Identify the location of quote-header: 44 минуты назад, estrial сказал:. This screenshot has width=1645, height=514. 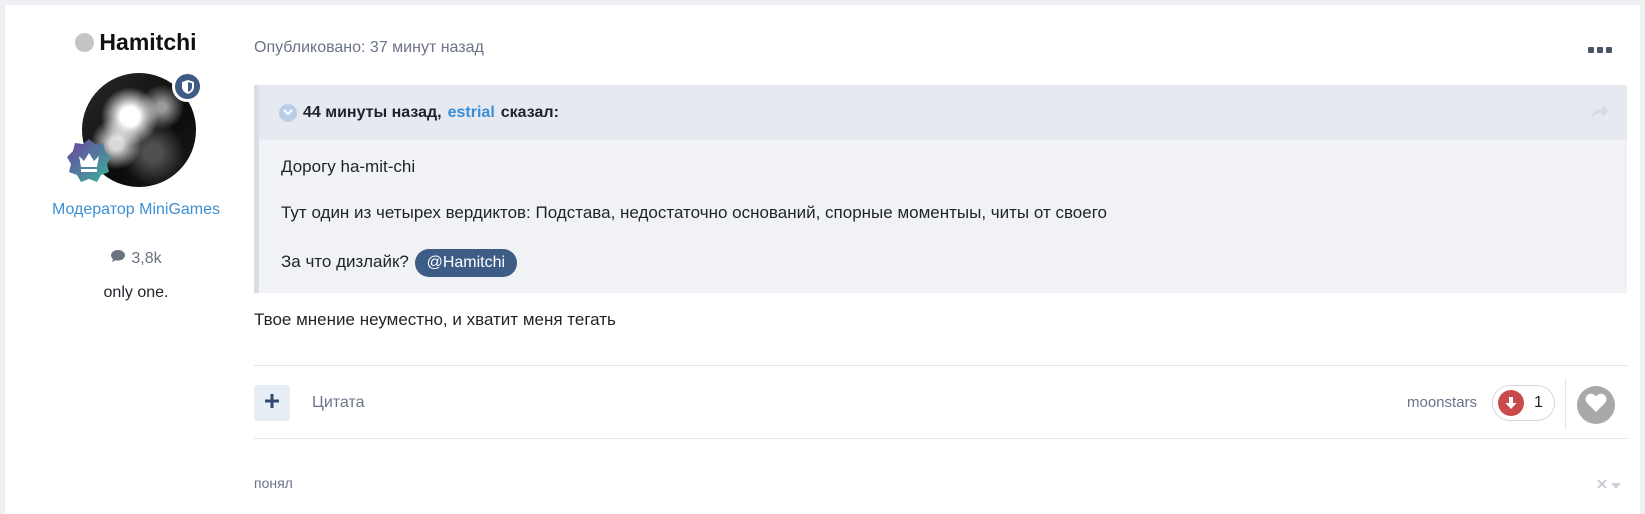
(943, 112).